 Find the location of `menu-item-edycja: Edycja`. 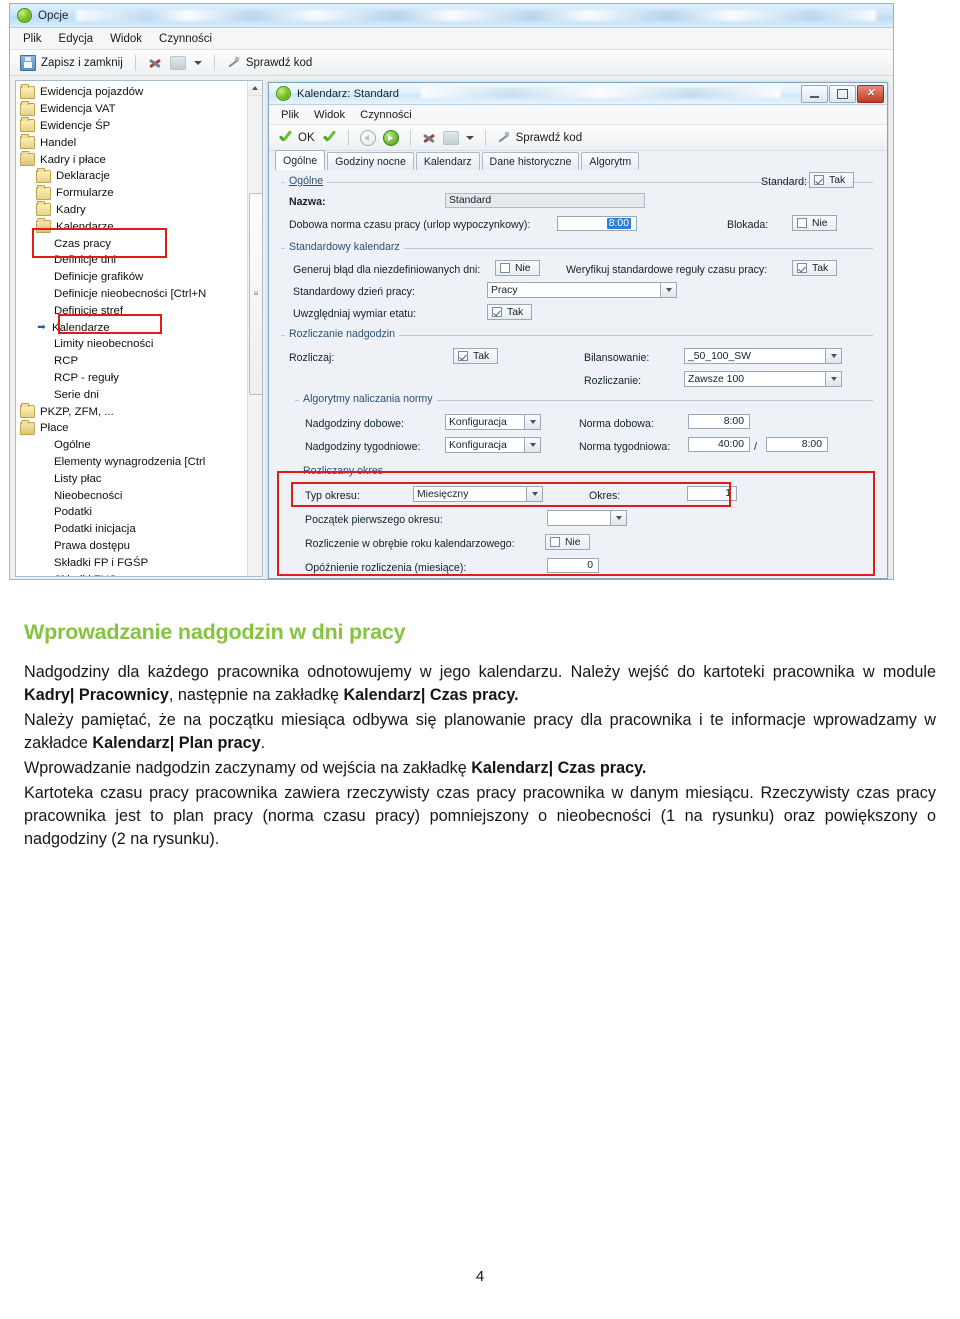

menu-item-edycja: Edycja is located at coordinates (76, 39).